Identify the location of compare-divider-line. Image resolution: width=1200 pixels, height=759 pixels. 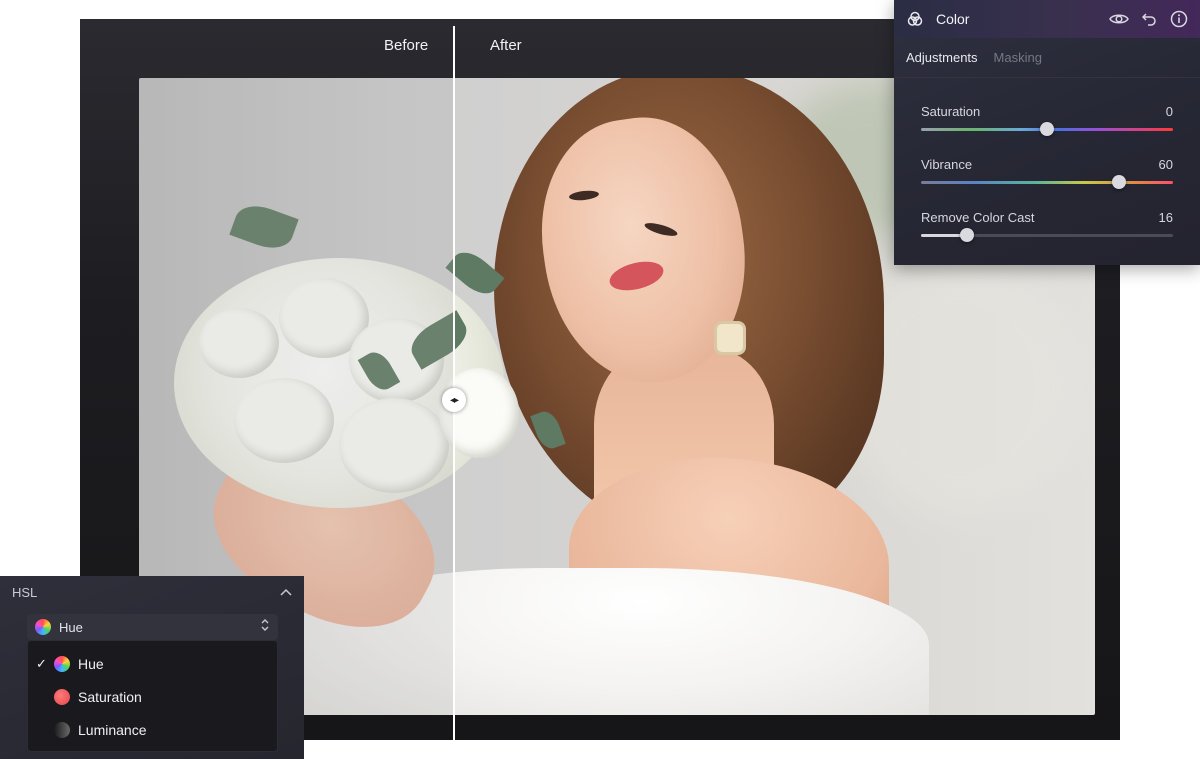
(454, 383).